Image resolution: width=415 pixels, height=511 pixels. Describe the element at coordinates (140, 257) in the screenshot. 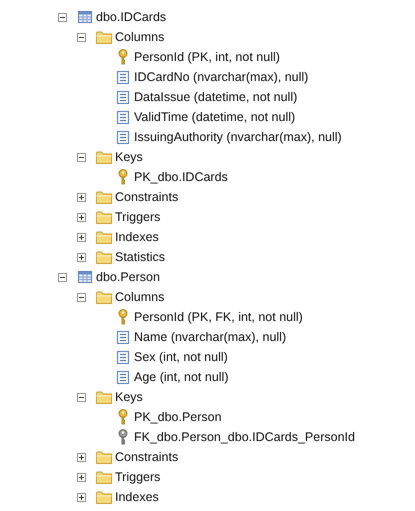

I see `tree-item: Statistics` at that location.